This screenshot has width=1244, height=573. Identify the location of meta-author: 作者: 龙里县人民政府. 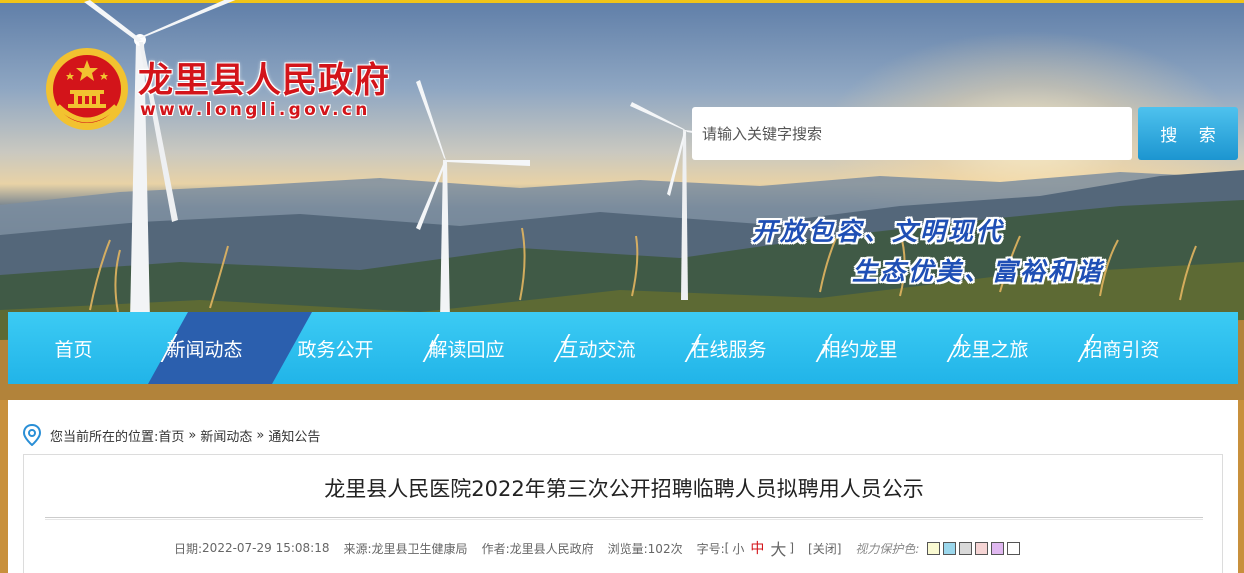
(538, 548).